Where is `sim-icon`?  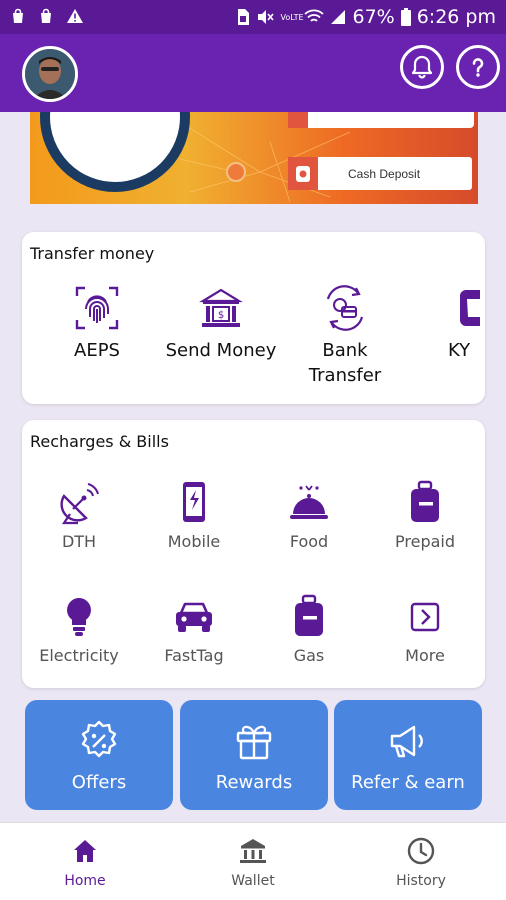 sim-icon is located at coordinates (243, 17).